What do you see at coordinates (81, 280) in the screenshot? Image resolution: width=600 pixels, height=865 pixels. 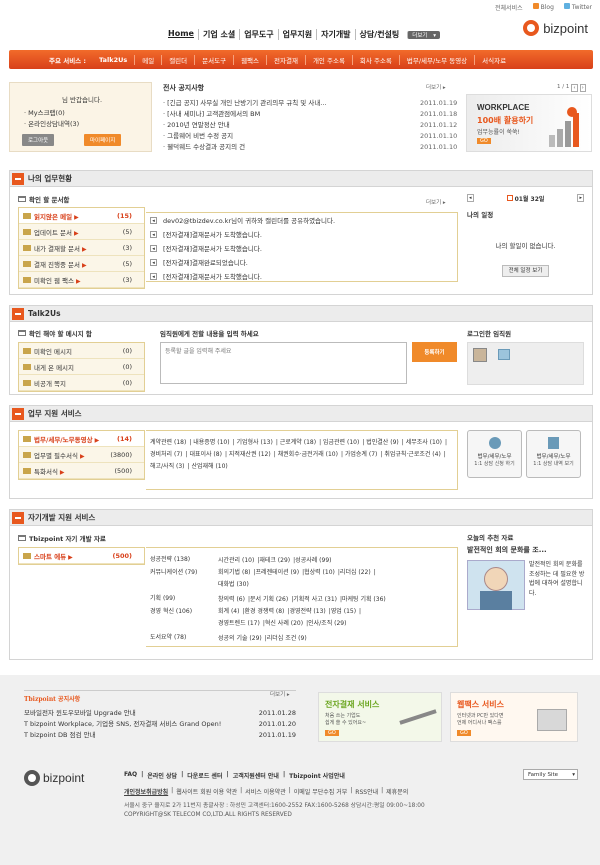 I see `tab-unread-fax: 미확인 웹 팩스 ▶ (3)` at bounding box center [81, 280].